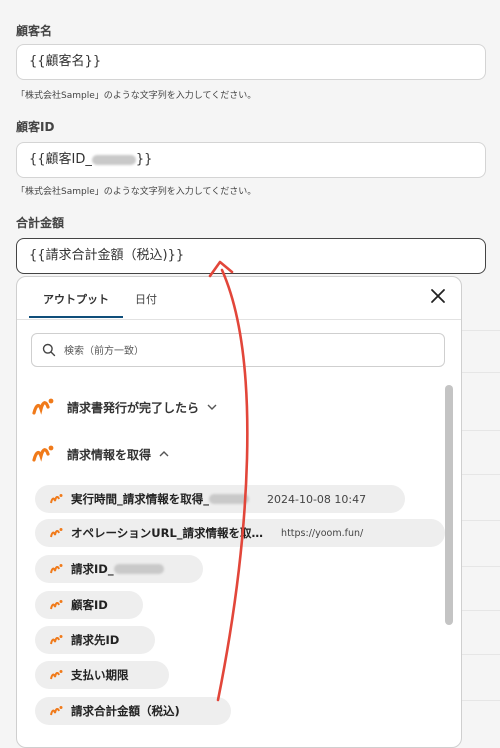  Describe the element at coordinates (239, 298) in the screenshot. I see `panel-tabs: アウトプット 日付` at that location.